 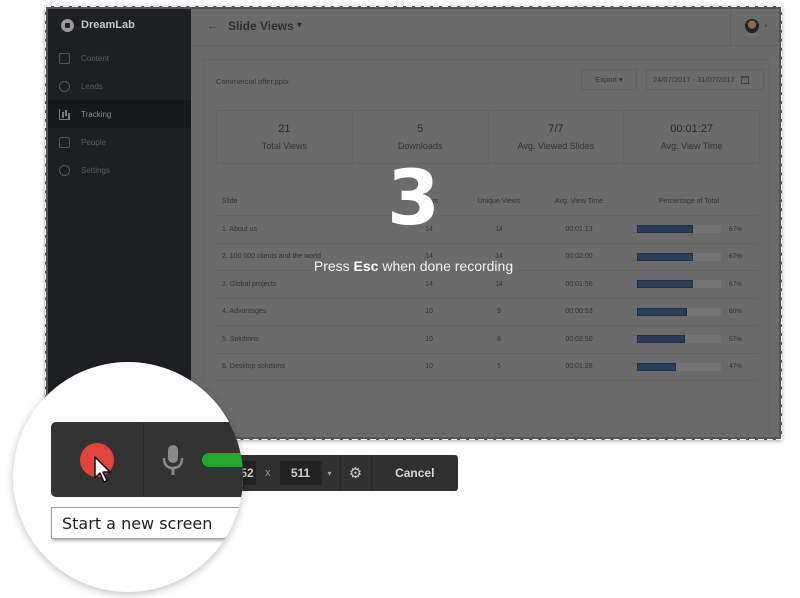 I want to click on people-icon, so click(x=64, y=142).